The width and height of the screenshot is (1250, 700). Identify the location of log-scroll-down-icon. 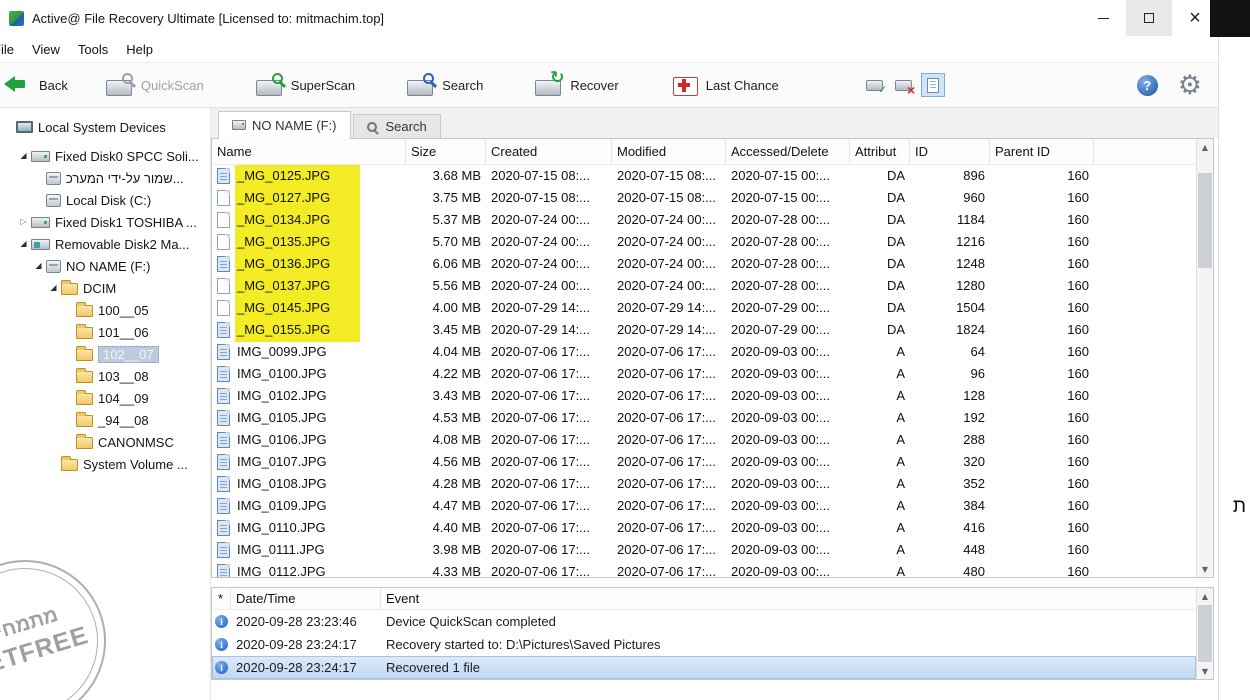
(1205, 671).